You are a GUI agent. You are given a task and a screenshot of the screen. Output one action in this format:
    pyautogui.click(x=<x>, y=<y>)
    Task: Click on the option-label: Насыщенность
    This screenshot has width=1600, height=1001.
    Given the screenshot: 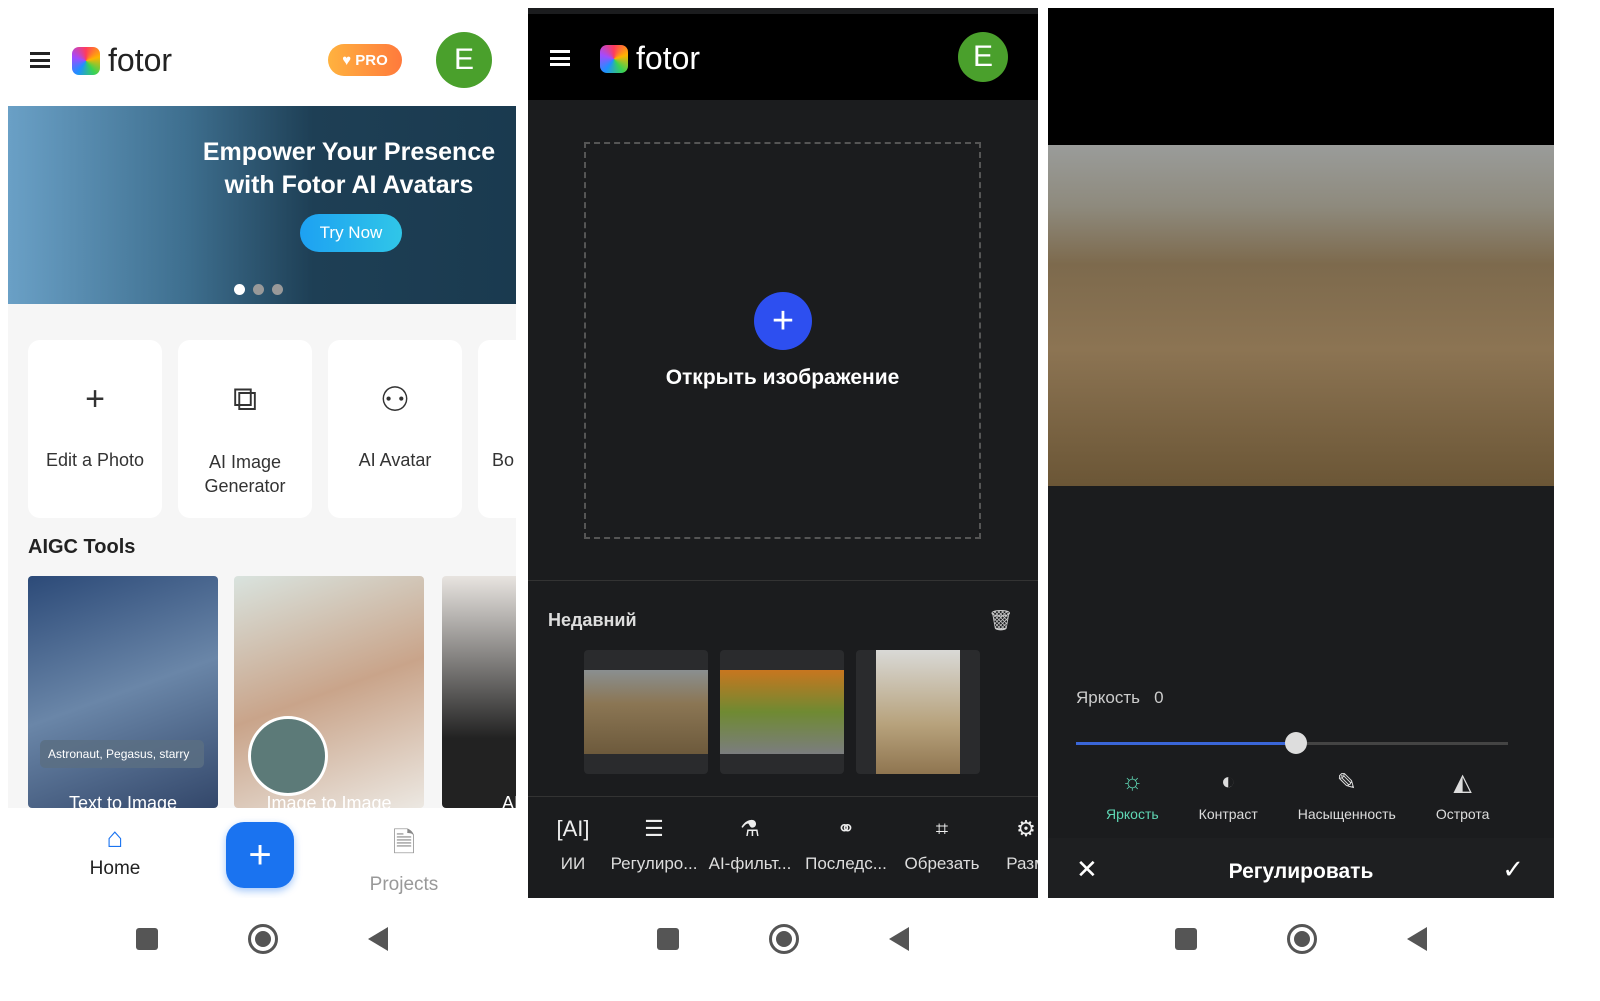 What is the action you would take?
    pyautogui.click(x=1346, y=814)
    